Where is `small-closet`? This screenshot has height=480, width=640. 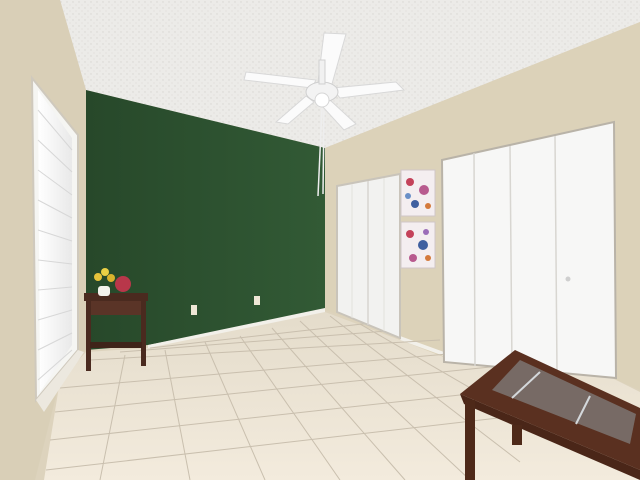
small-closet is located at coordinates (368, 256).